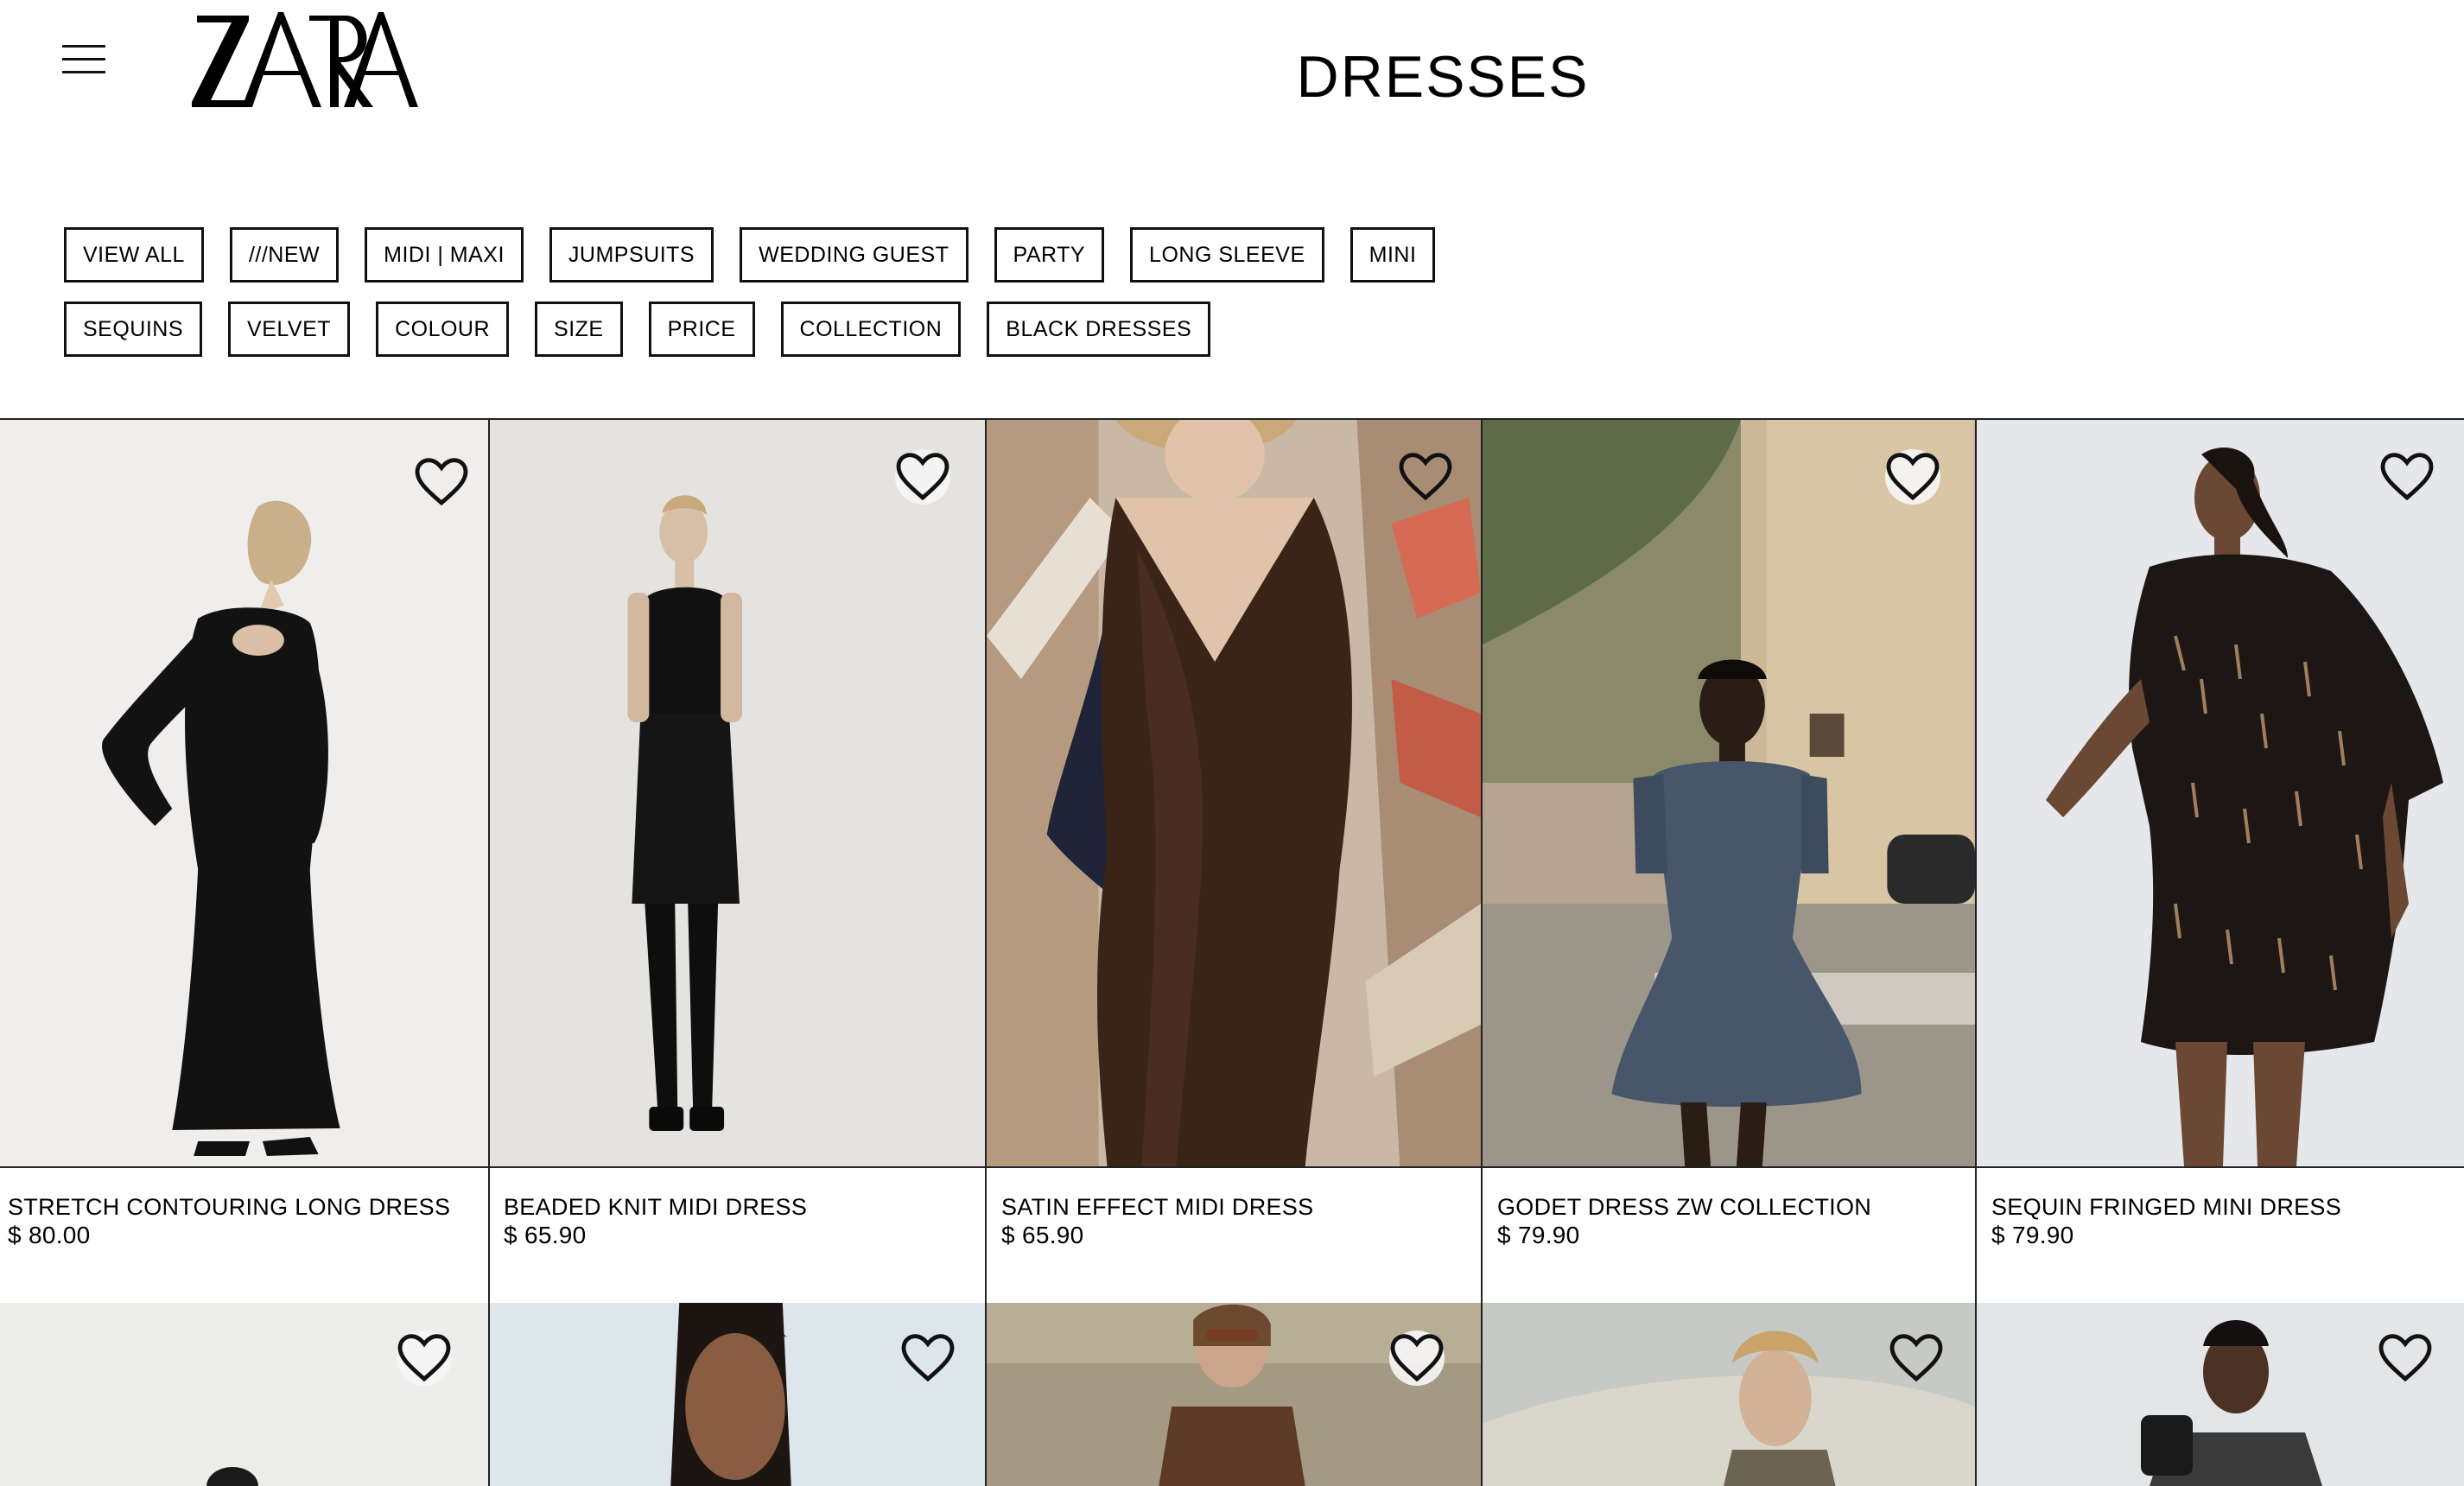  Describe the element at coordinates (1099, 330) in the screenshot. I see `filter-black-dresses: BLACK DRESSES` at that location.